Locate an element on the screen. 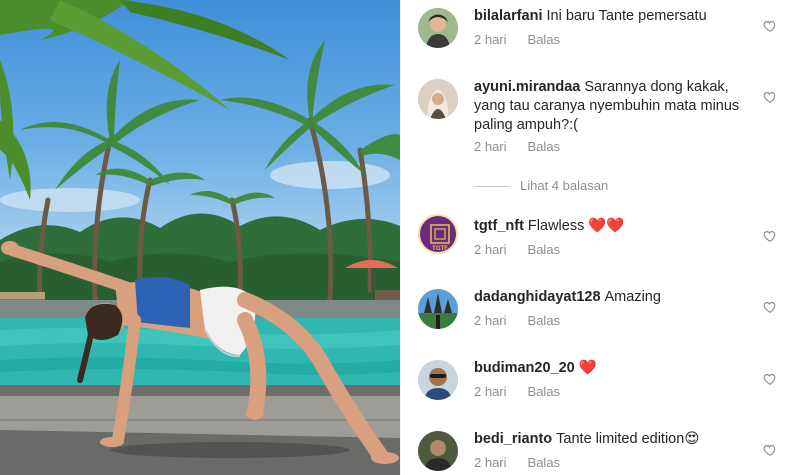 The image size is (800, 475). comment-text: Flawless is located at coordinates (556, 226).